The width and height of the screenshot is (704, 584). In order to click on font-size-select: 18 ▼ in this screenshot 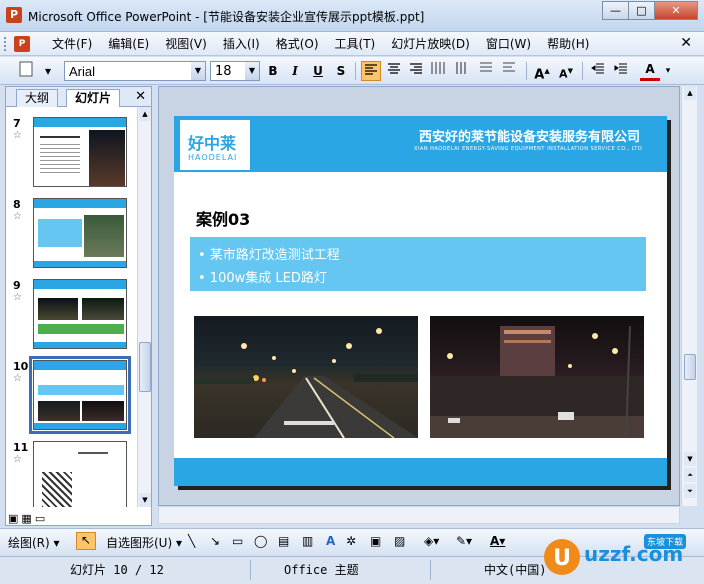, I will do `click(235, 71)`.